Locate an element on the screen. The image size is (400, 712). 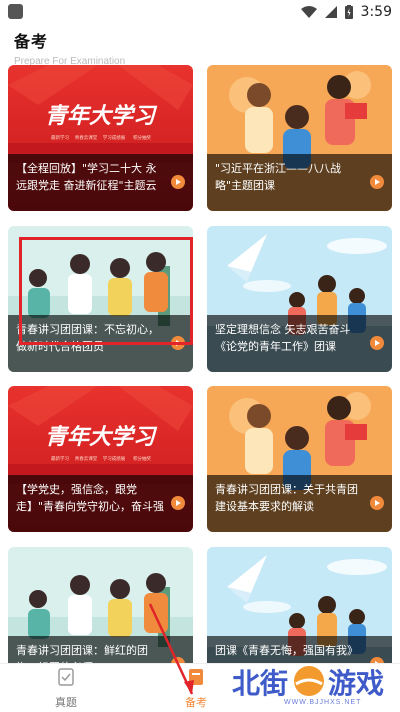
status-bar: 3:59 is located at coordinates (200, 12).